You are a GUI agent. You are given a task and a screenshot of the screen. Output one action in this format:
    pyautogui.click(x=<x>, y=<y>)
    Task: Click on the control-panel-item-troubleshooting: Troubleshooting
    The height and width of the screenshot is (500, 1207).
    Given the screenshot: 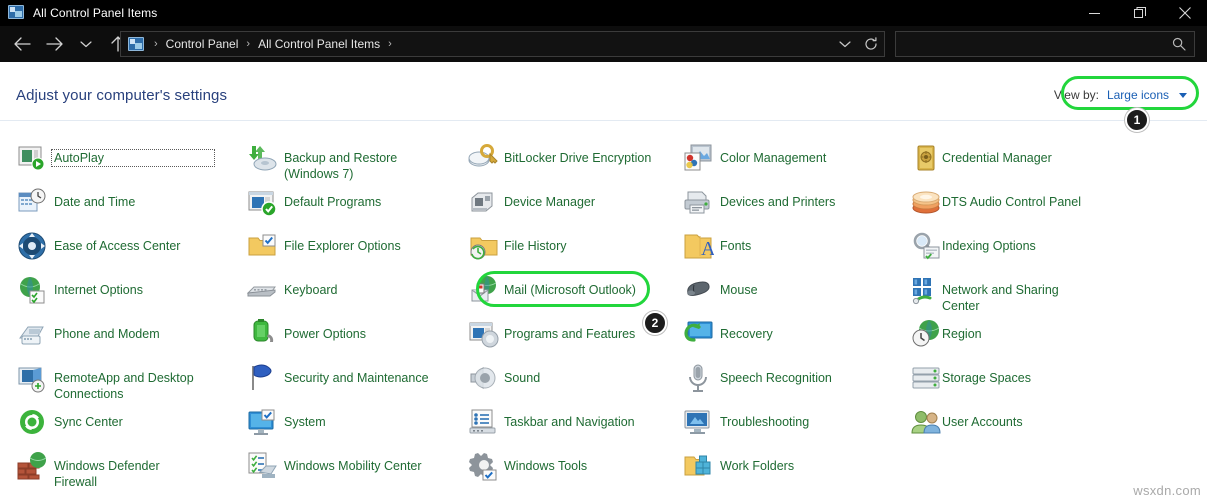 What is the action you would take?
    pyautogui.click(x=781, y=424)
    